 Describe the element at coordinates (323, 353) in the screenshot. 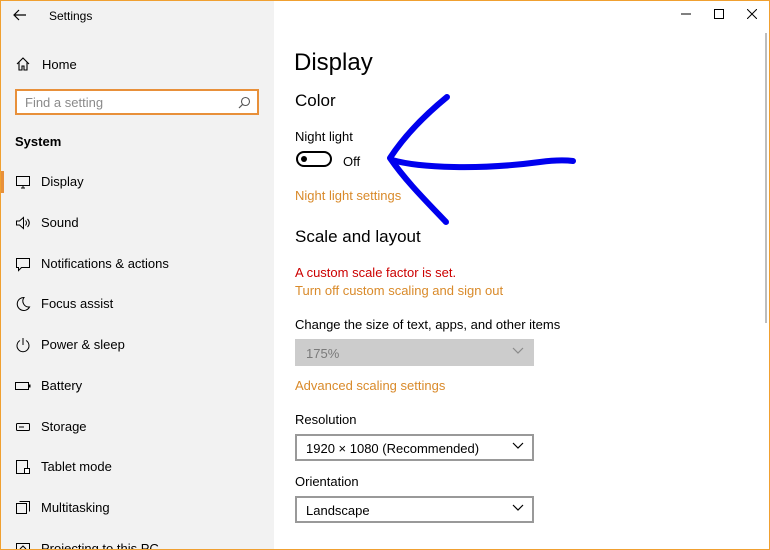

I see `text-size-value: 175%` at that location.